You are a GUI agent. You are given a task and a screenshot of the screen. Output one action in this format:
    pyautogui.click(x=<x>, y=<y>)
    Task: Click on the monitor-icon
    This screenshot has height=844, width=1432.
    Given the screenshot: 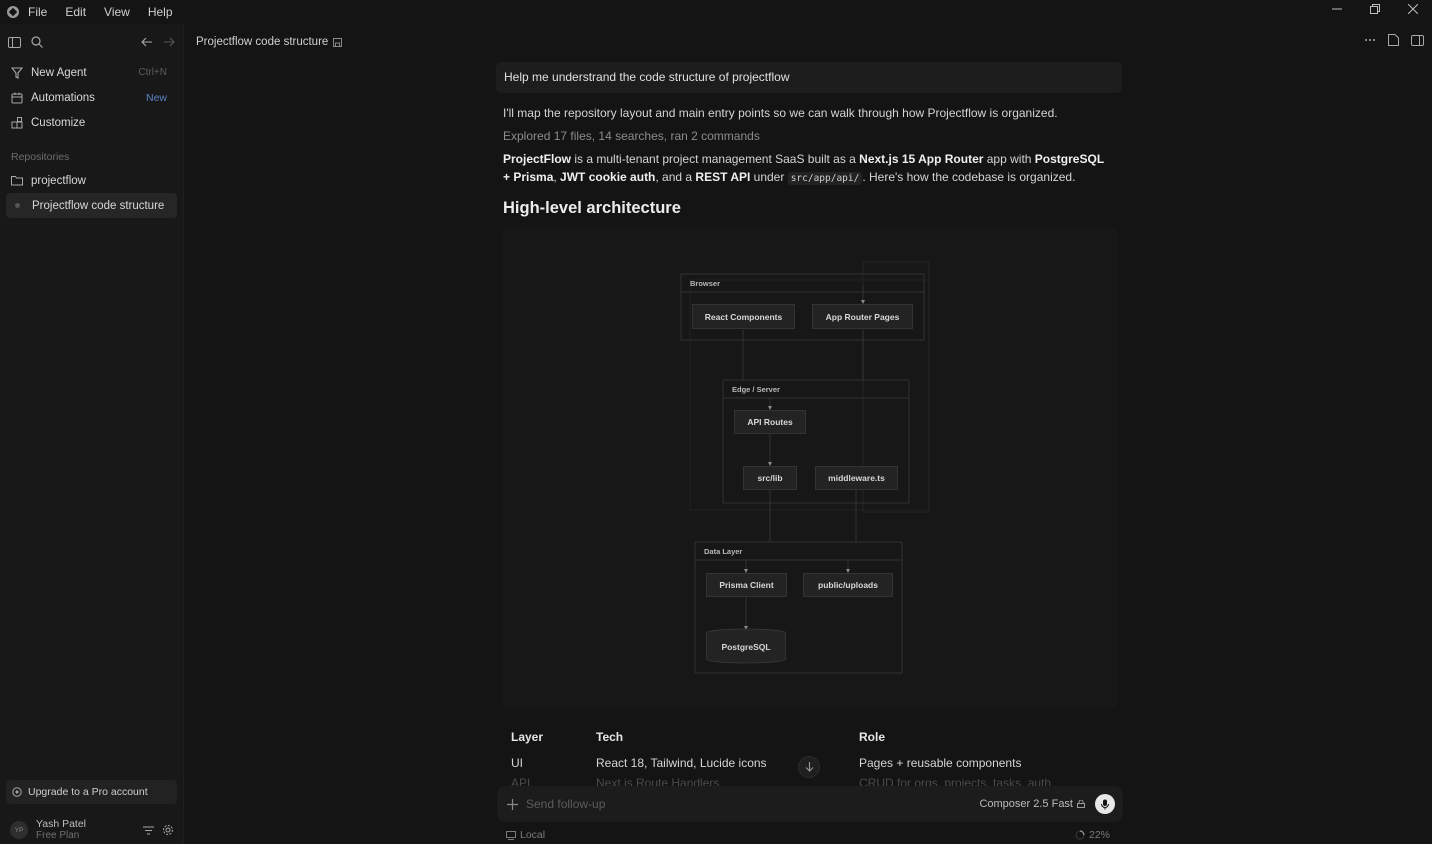 What is the action you would take?
    pyautogui.click(x=511, y=835)
    